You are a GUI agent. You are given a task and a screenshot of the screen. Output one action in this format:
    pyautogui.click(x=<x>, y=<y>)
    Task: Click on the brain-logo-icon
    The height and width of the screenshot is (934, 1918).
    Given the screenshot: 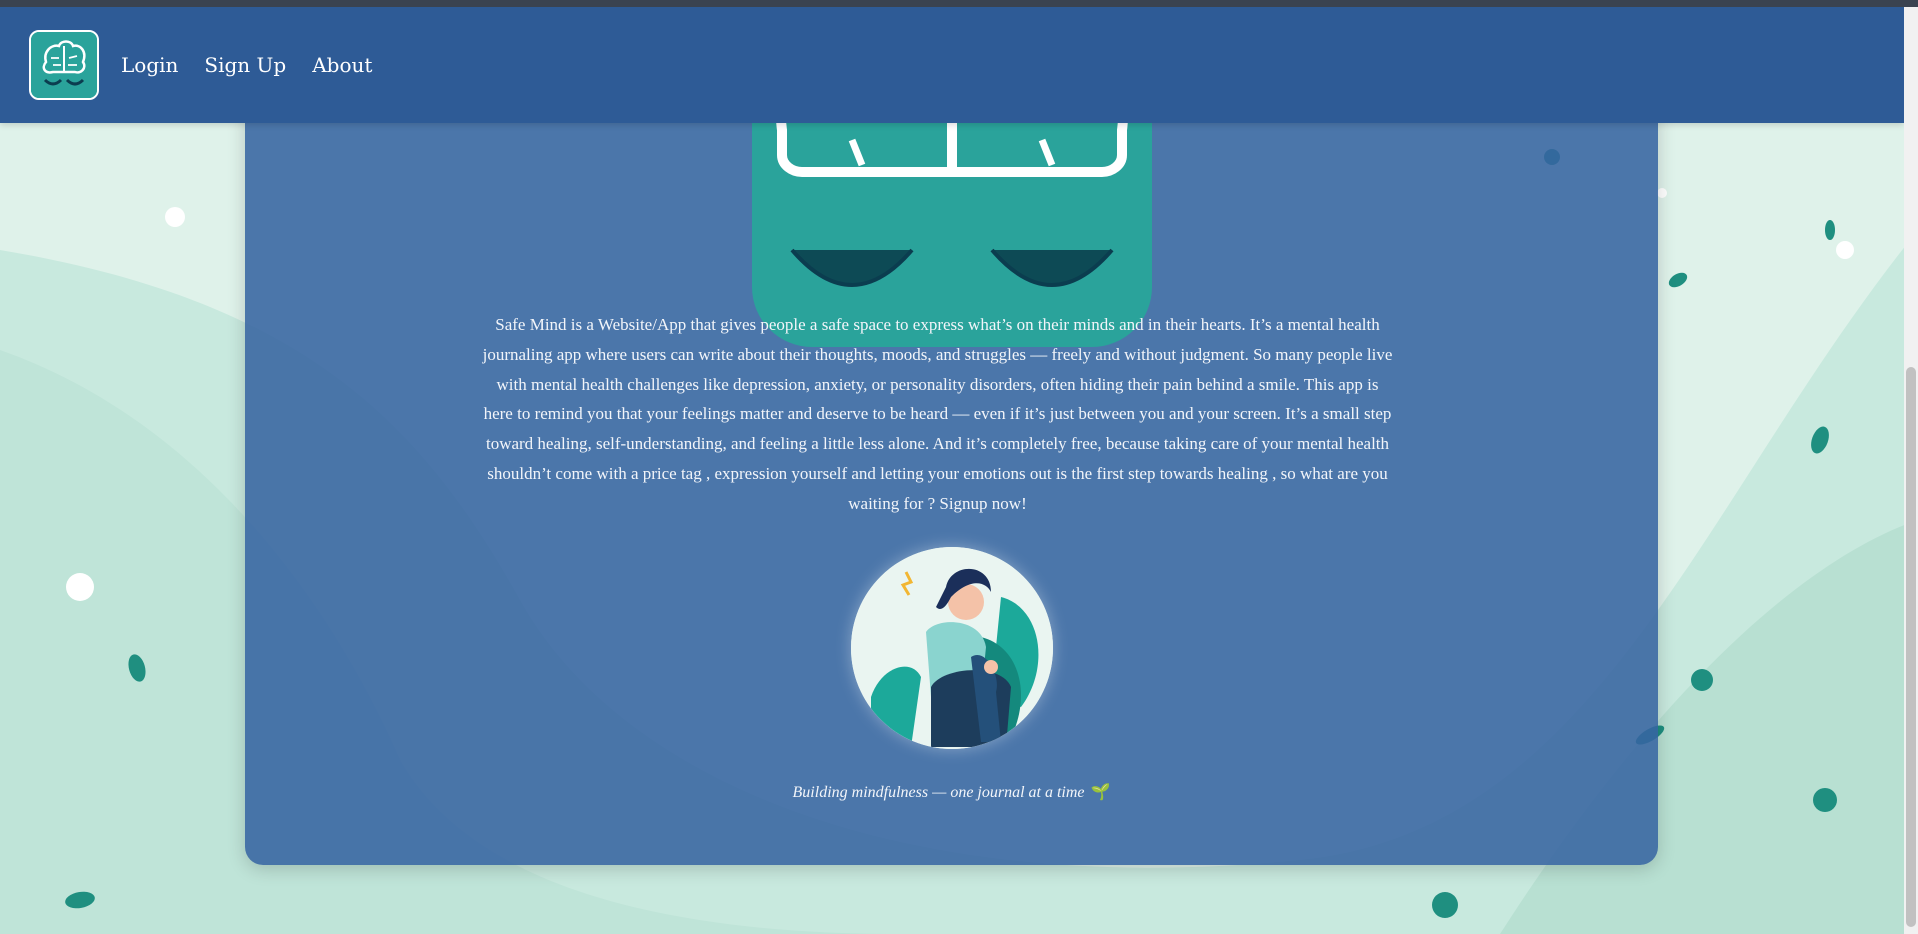 What is the action you would take?
    pyautogui.click(x=64, y=65)
    